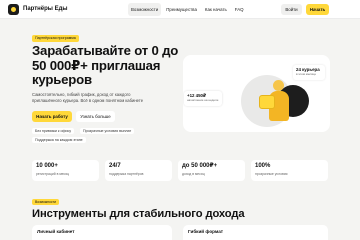 The width and height of the screenshot is (360, 240). I want to click on stat-card: 24/7 поддержка партнёров, so click(138, 170).